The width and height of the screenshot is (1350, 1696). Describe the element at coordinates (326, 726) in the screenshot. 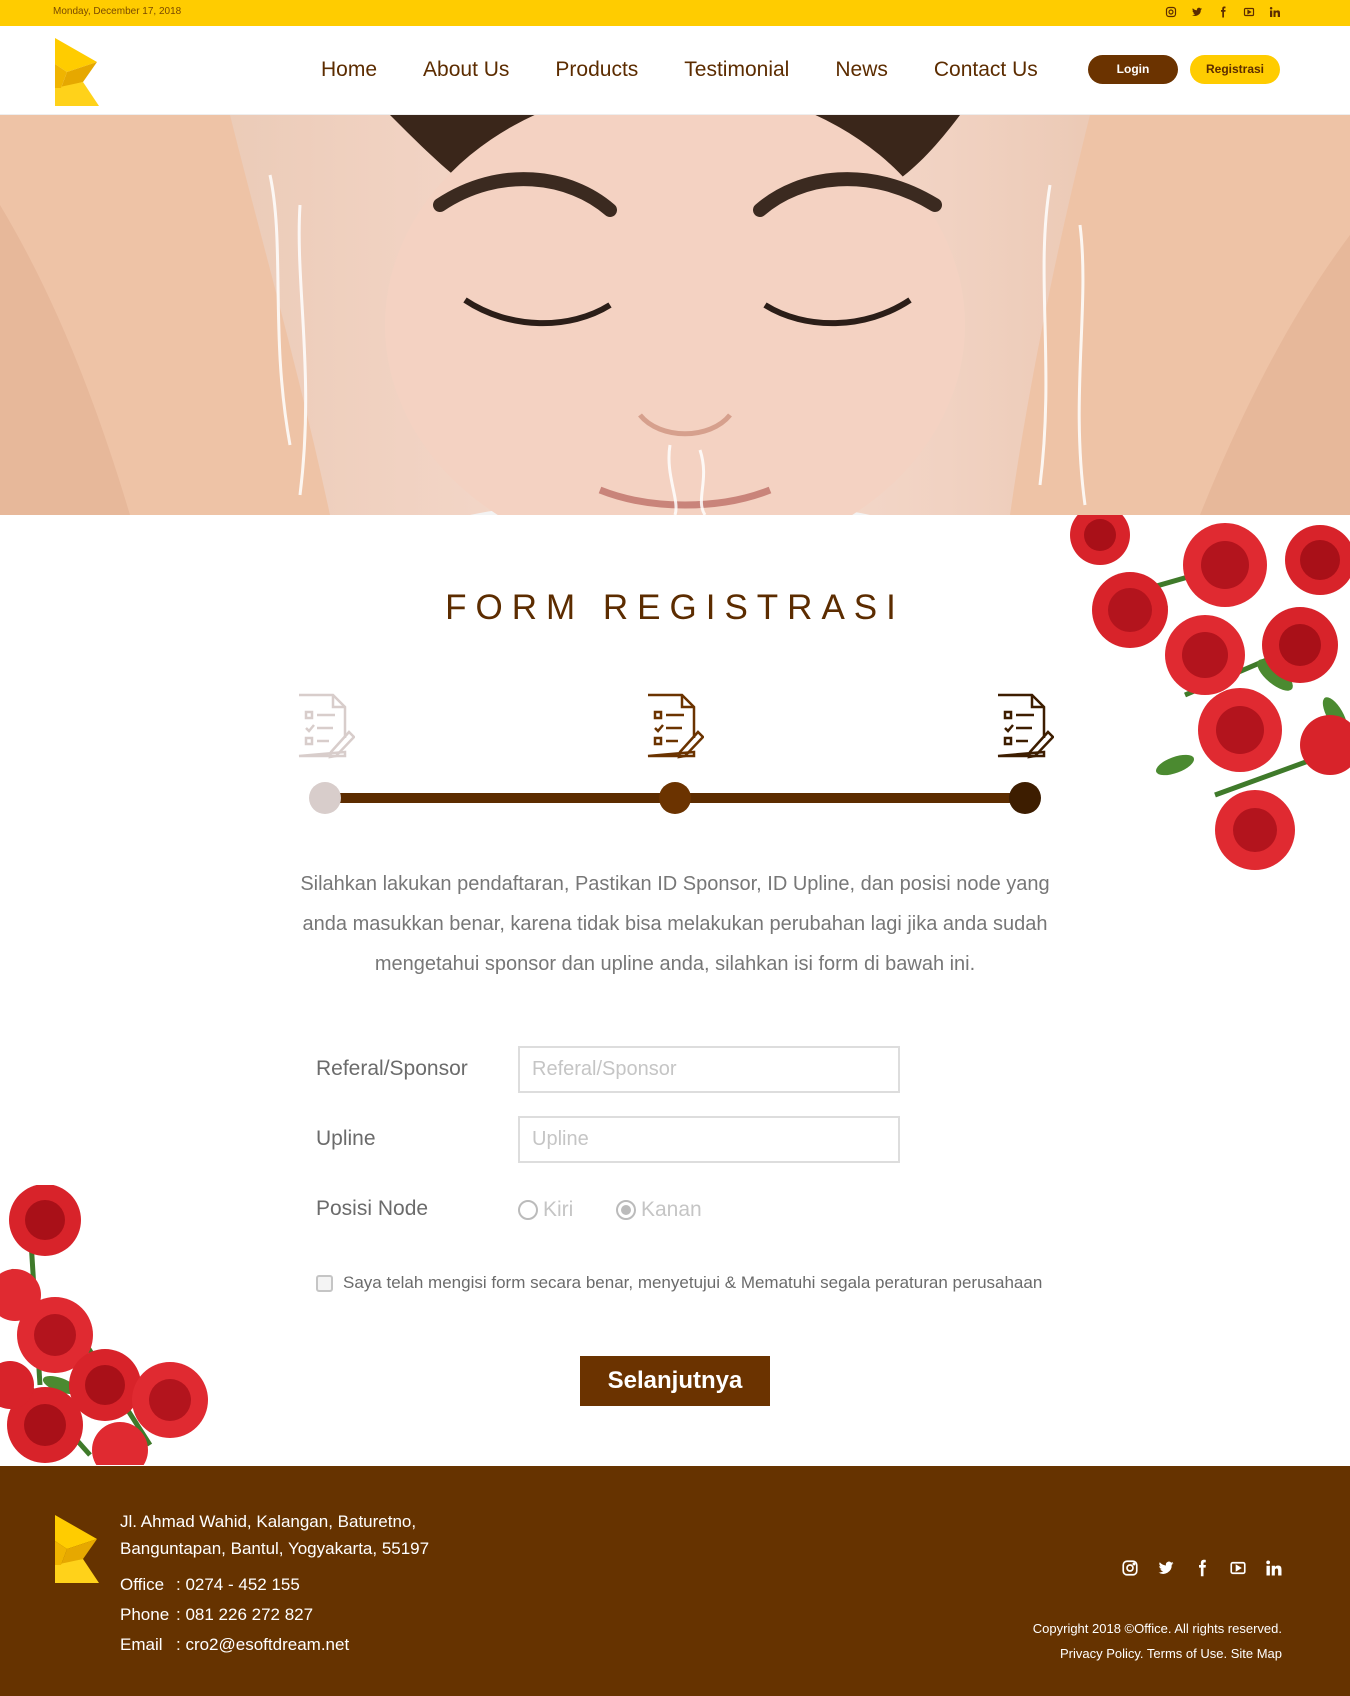

I see `step-1-form-icon` at that location.